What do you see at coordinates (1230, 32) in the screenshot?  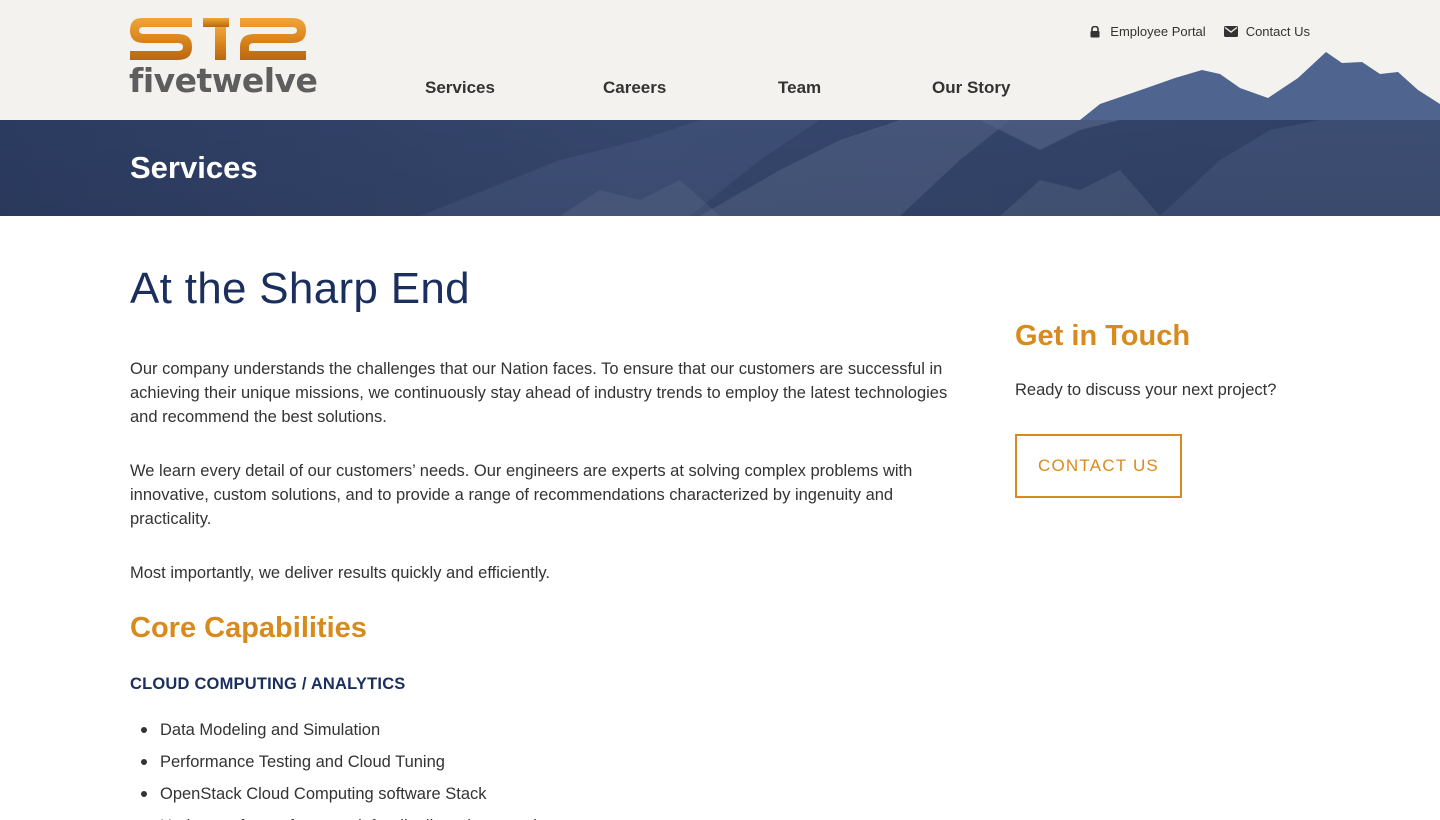 I see `envelope-icon` at bounding box center [1230, 32].